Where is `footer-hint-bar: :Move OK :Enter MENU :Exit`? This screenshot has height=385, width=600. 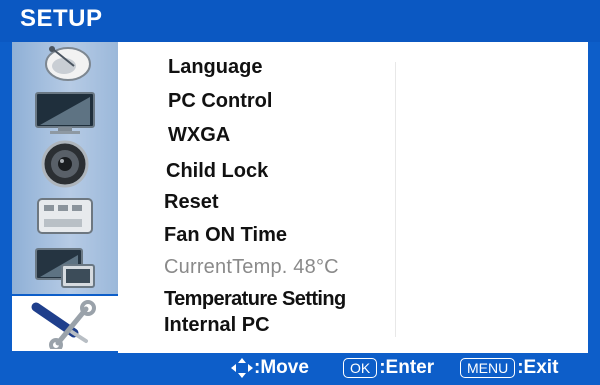
footer-hint-bar: :Move OK :Enter MENU :Exit is located at coordinates (300, 369).